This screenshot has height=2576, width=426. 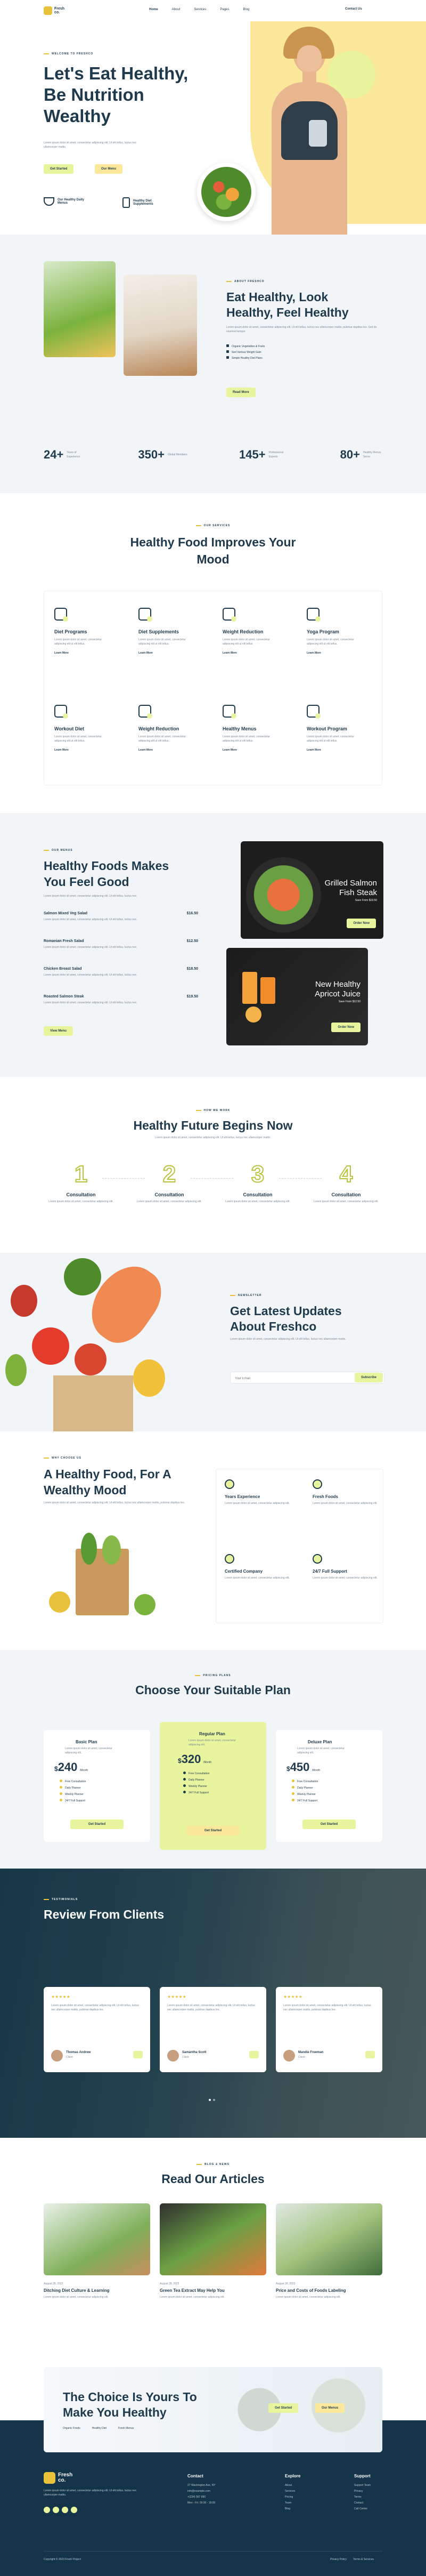 I want to click on logo-name-2: co., so click(x=57, y=12).